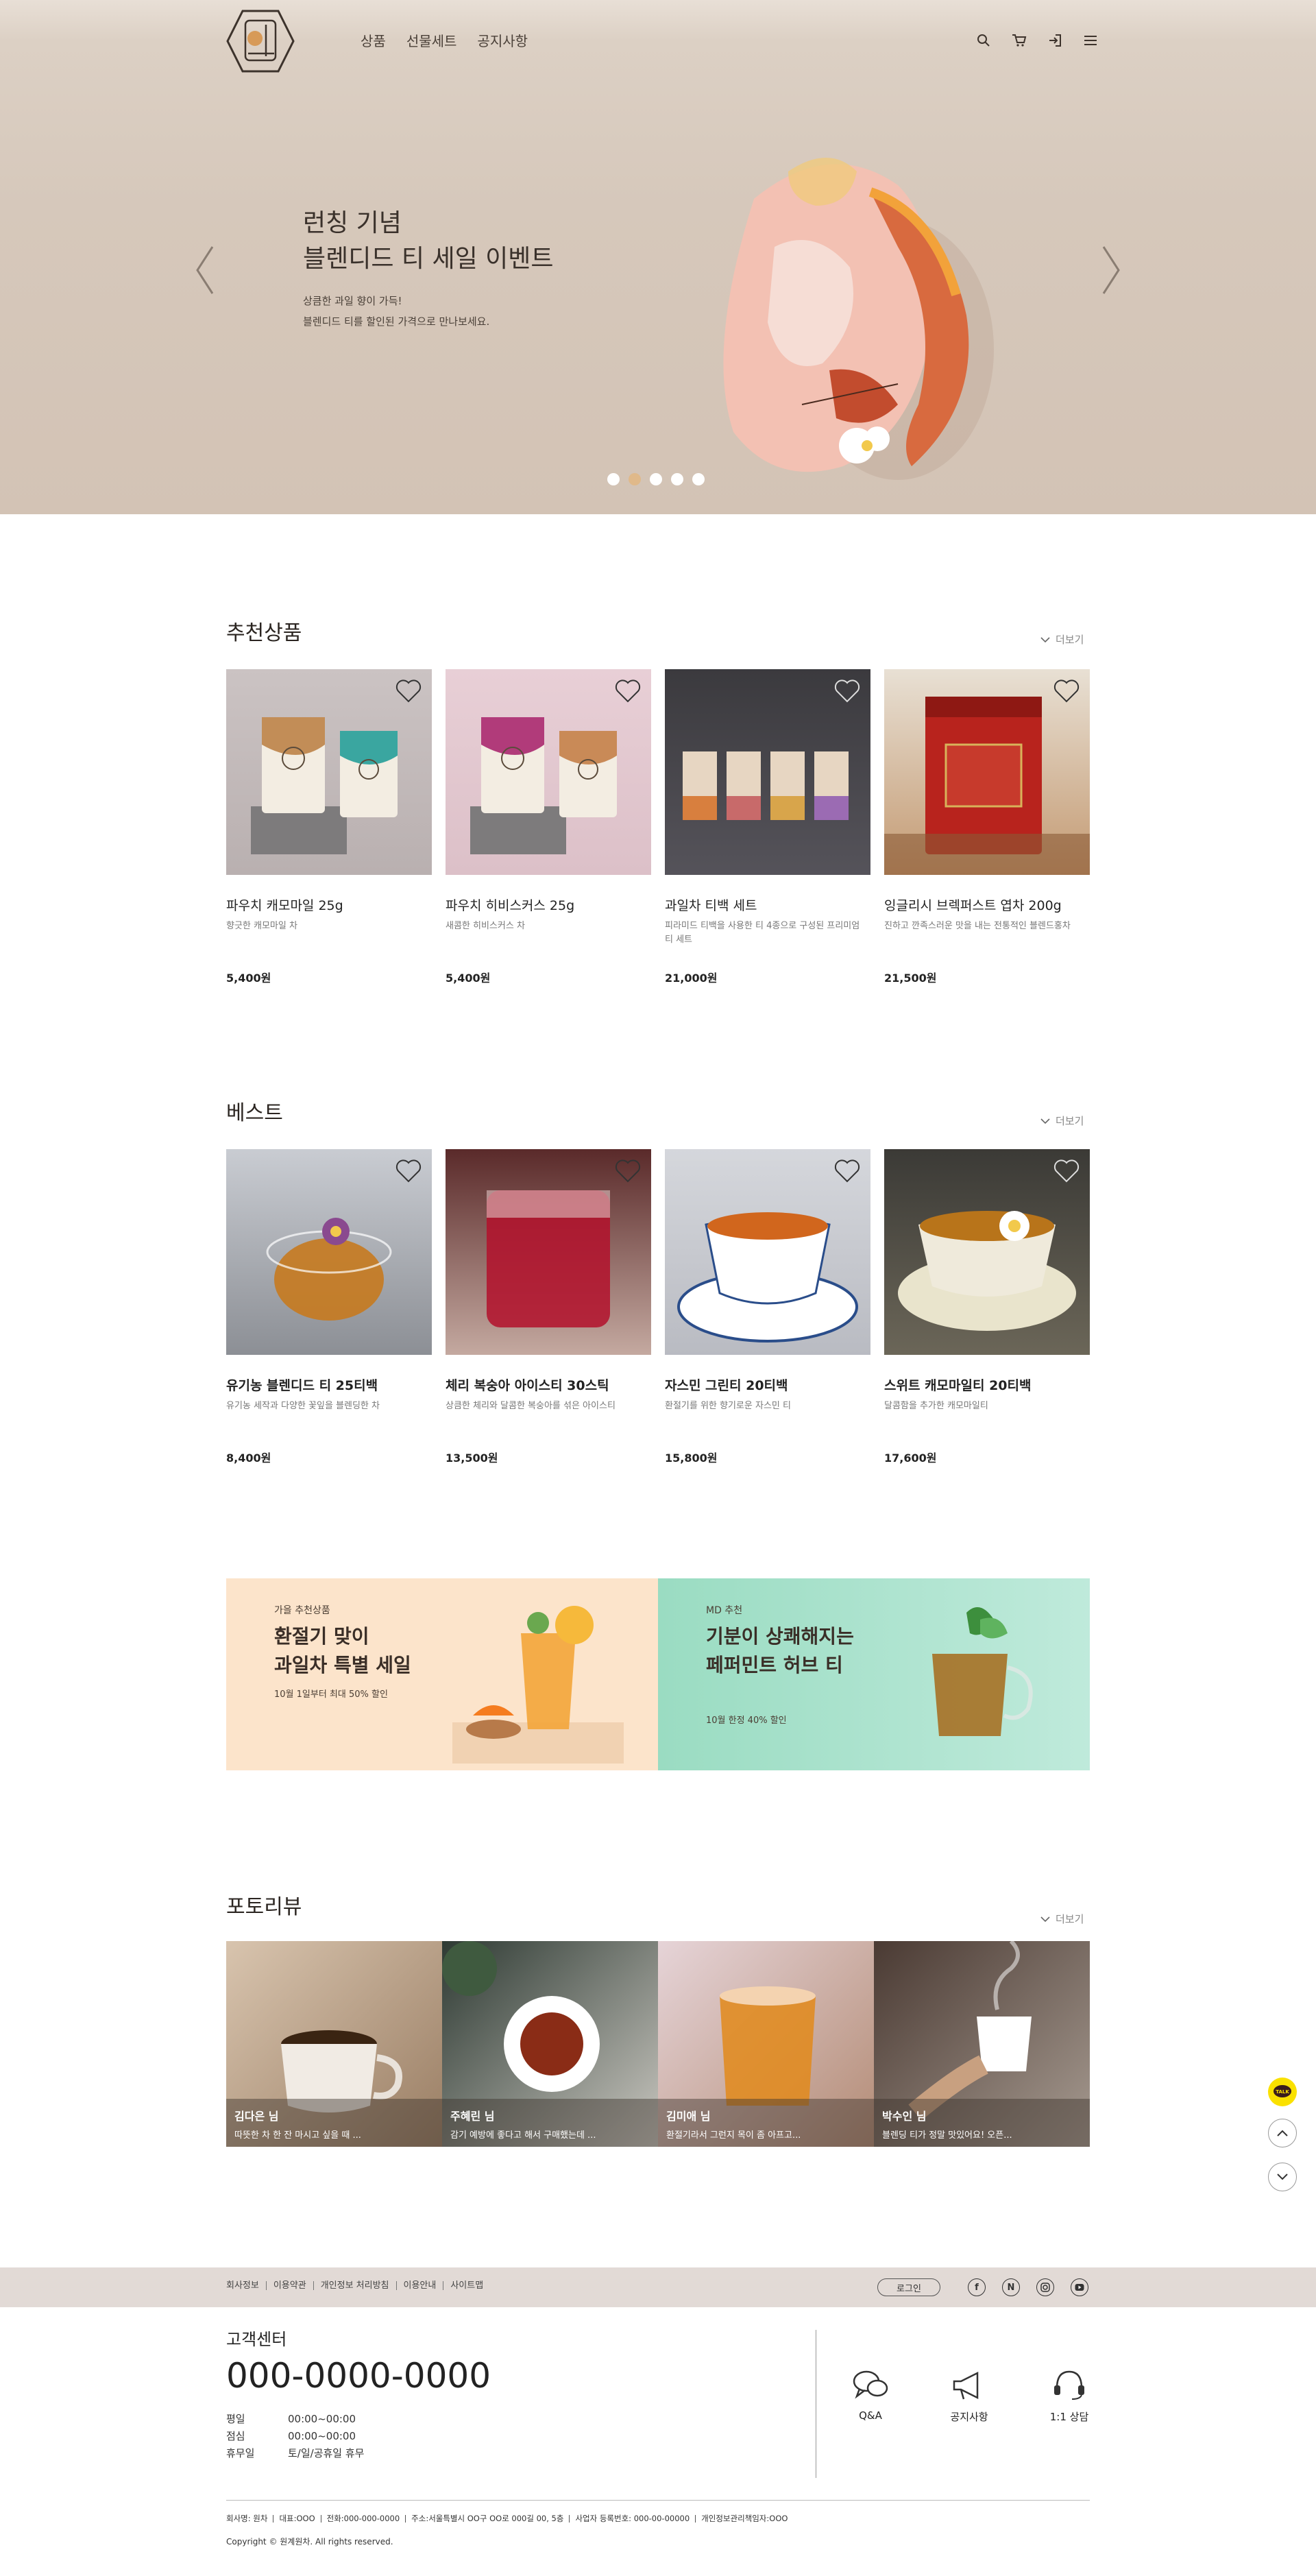 The width and height of the screenshot is (1316, 2576). Describe the element at coordinates (235, 2436) in the screenshot. I see `hours-key: 점심` at that location.